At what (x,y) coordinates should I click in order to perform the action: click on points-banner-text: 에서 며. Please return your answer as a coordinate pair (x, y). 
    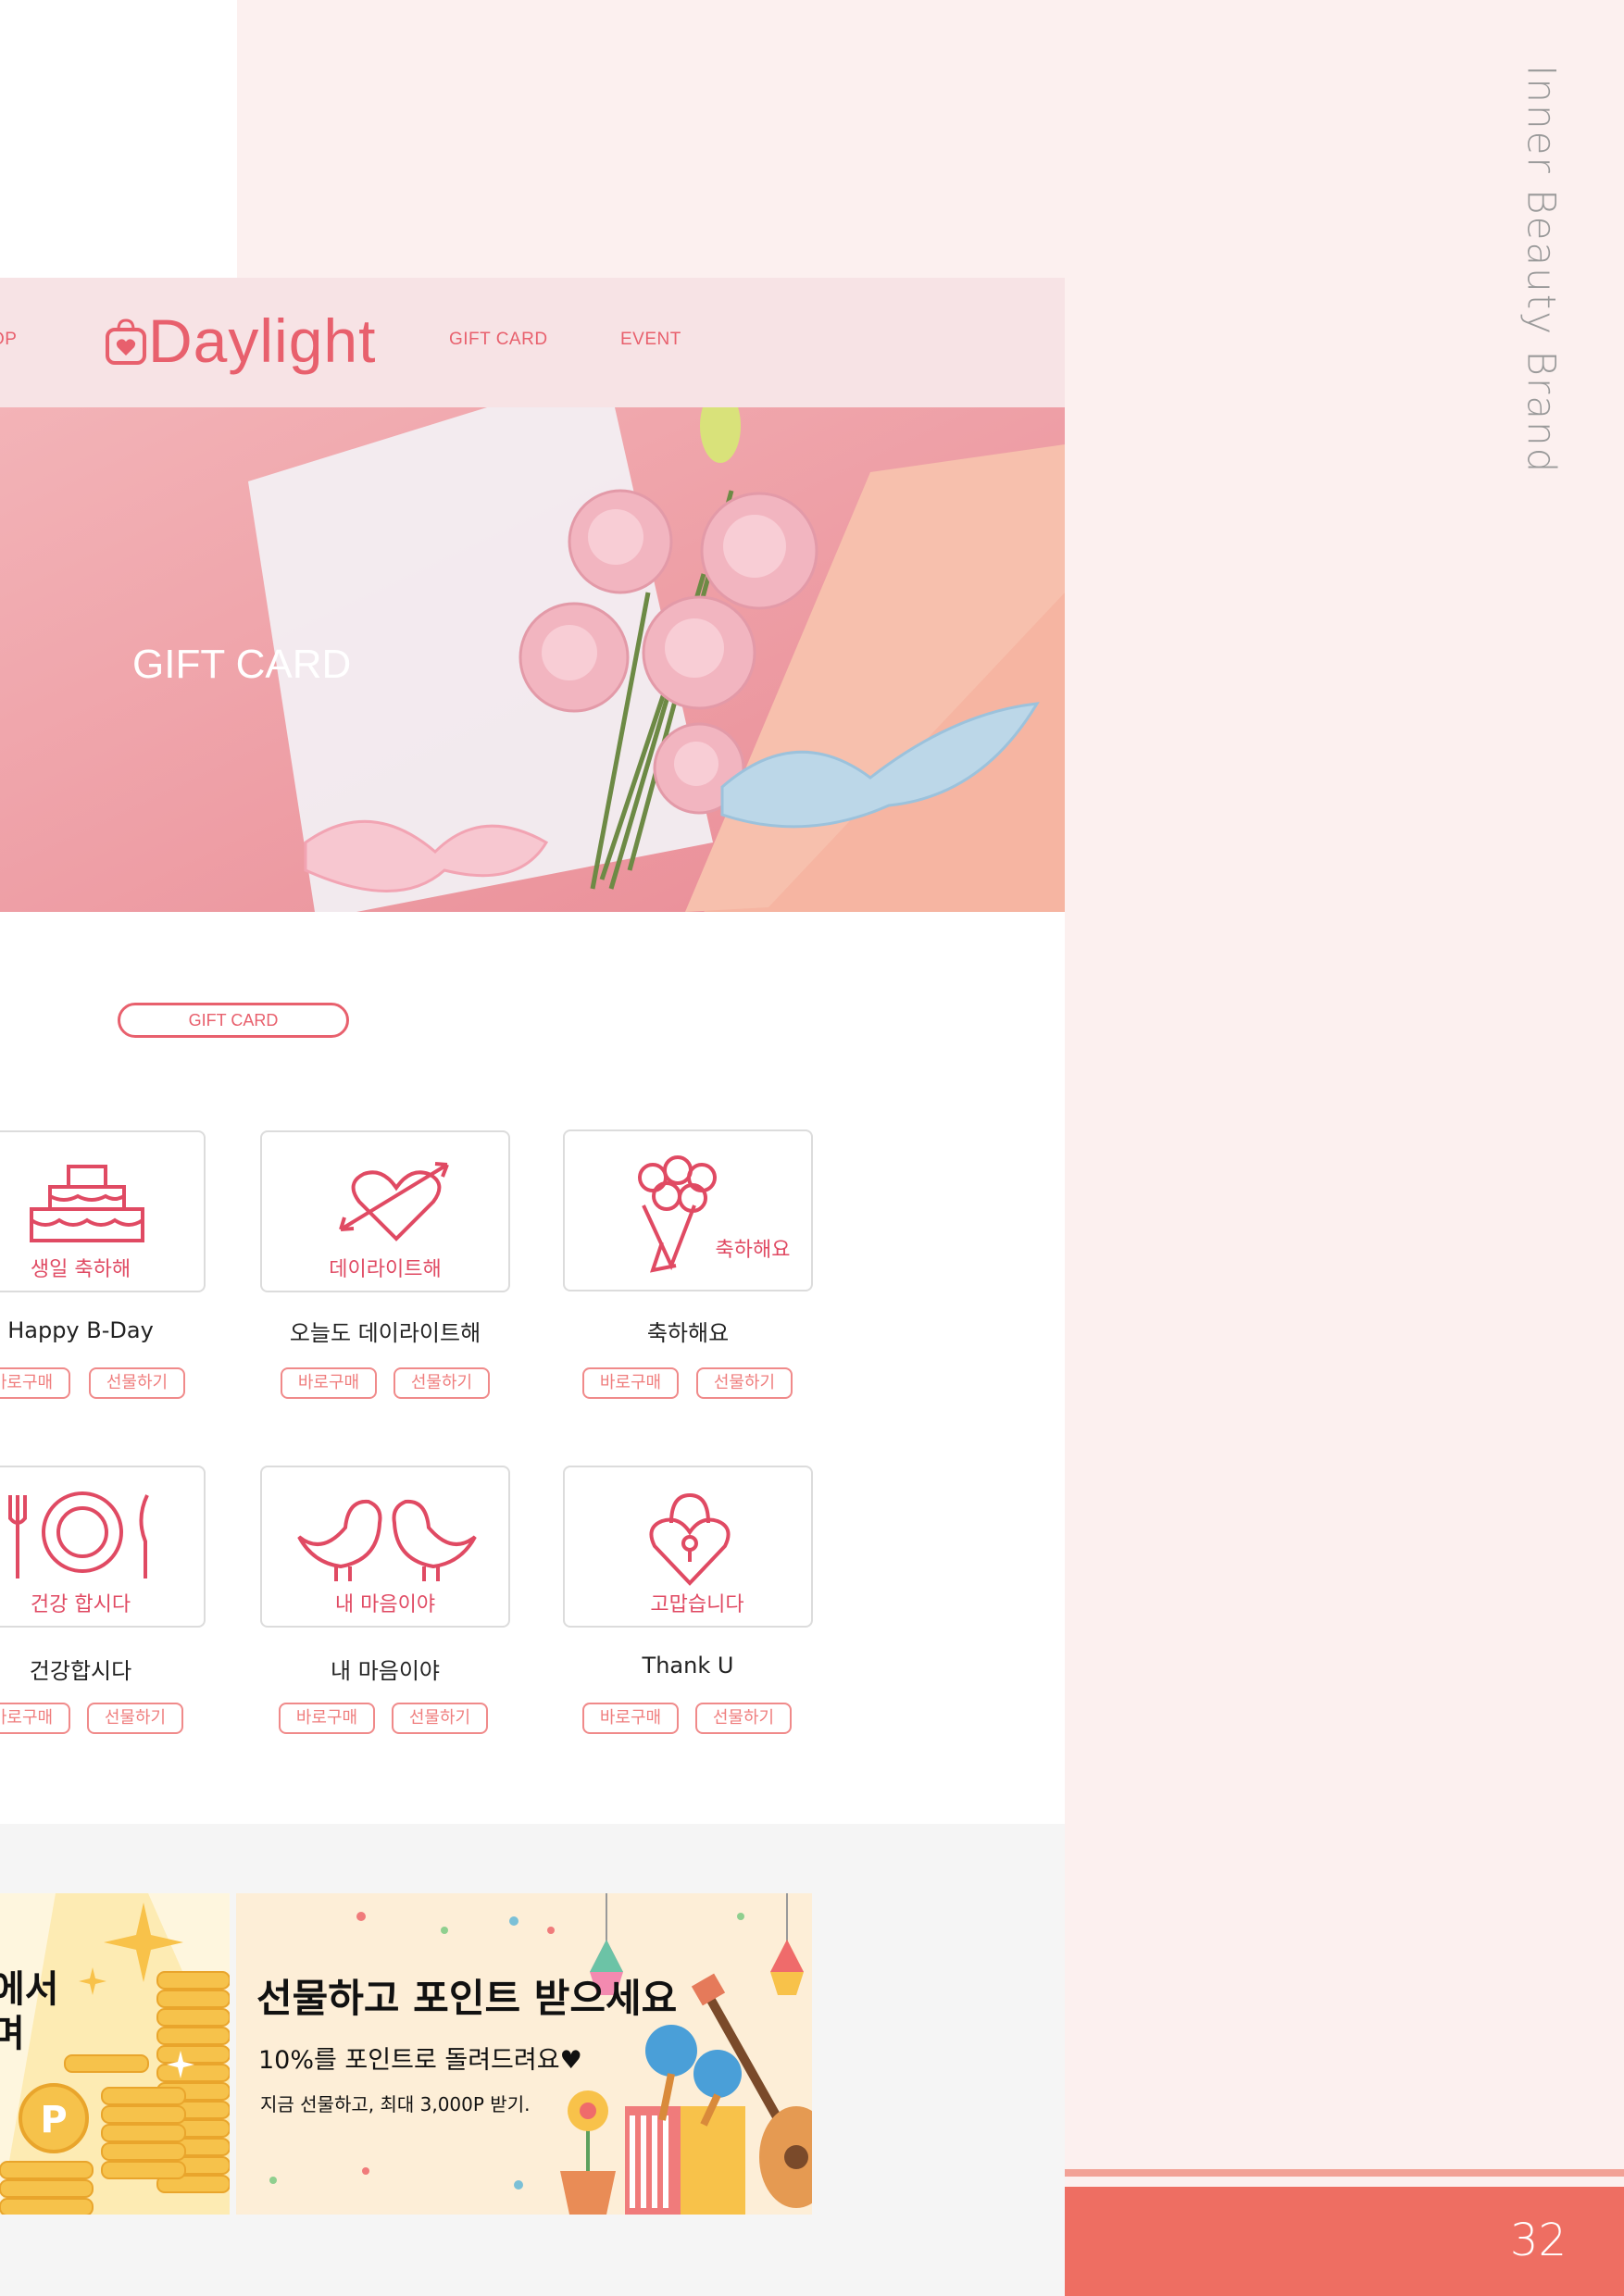
    Looking at the image, I should click on (29, 2011).